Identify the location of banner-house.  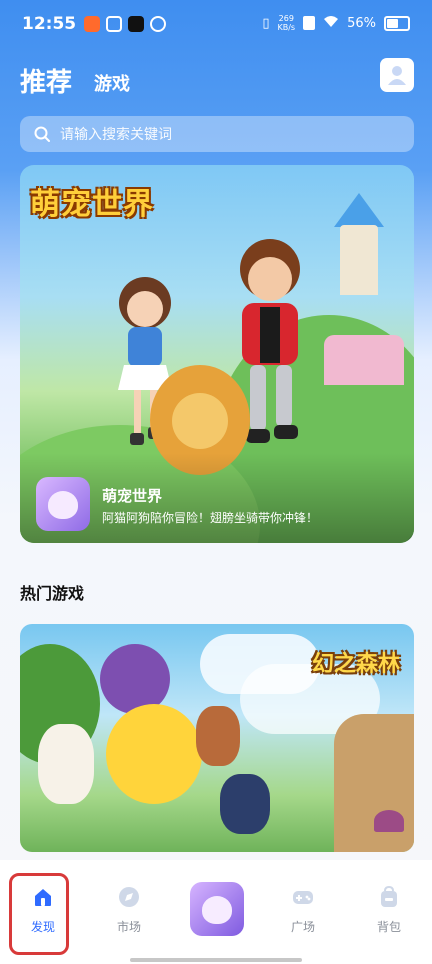
(364, 360).